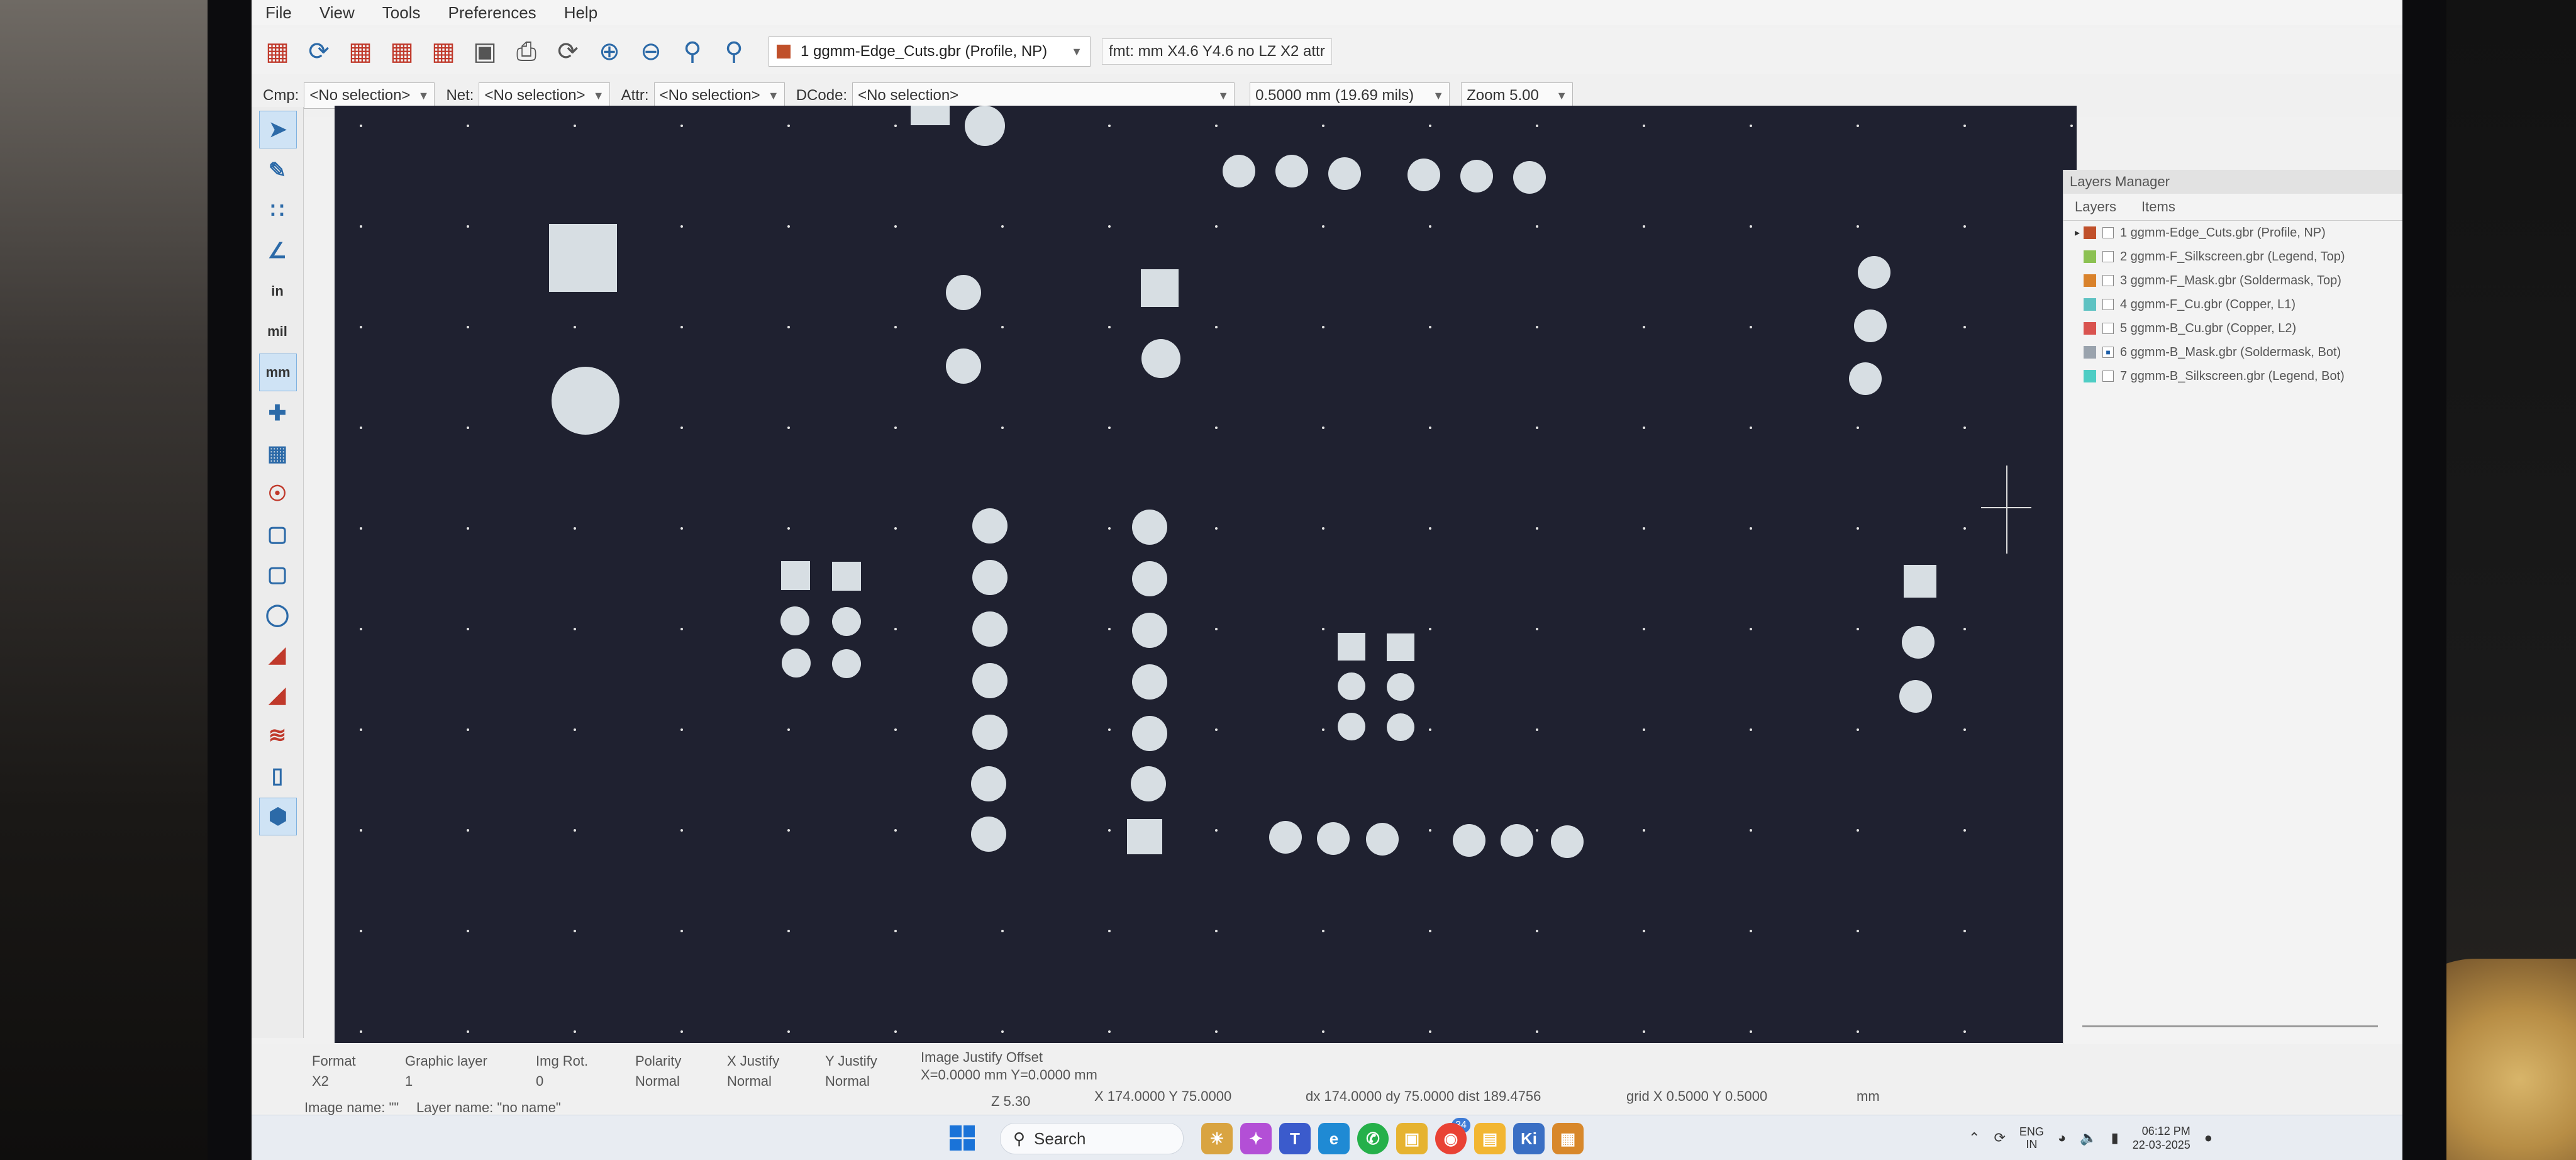 The width and height of the screenshot is (2576, 1160). What do you see at coordinates (360, 51) in the screenshot?
I see `open-gerber-icon: ▦` at bounding box center [360, 51].